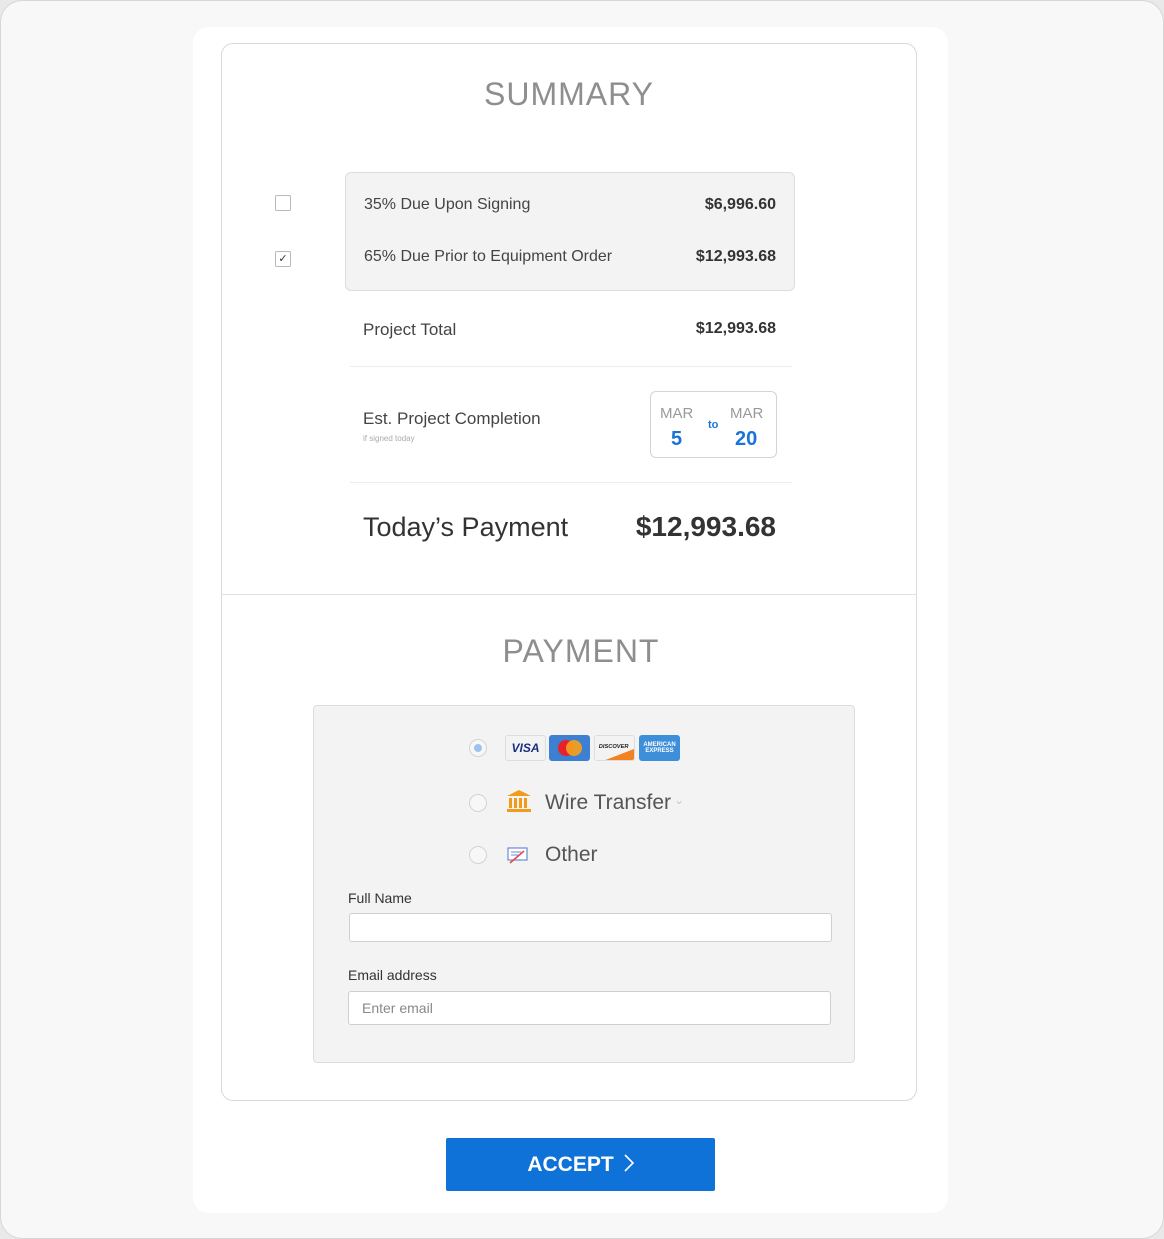 The height and width of the screenshot is (1239, 1164). I want to click on wire-transfer-radio, so click(478, 803).